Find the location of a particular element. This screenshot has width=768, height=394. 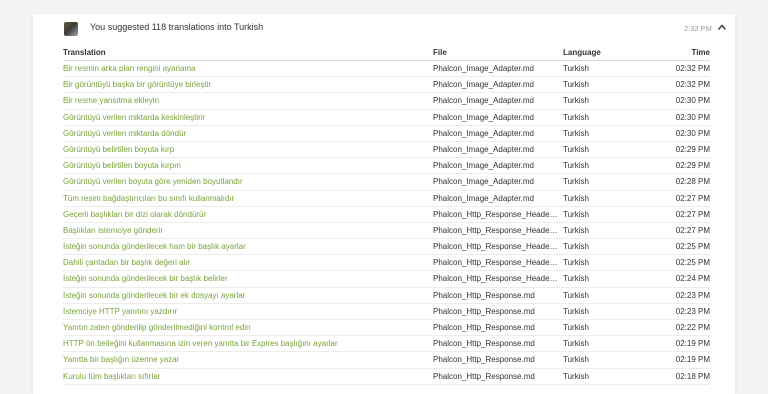

translation-link: Bir resme yansıtma ekleyin is located at coordinates (243, 100).